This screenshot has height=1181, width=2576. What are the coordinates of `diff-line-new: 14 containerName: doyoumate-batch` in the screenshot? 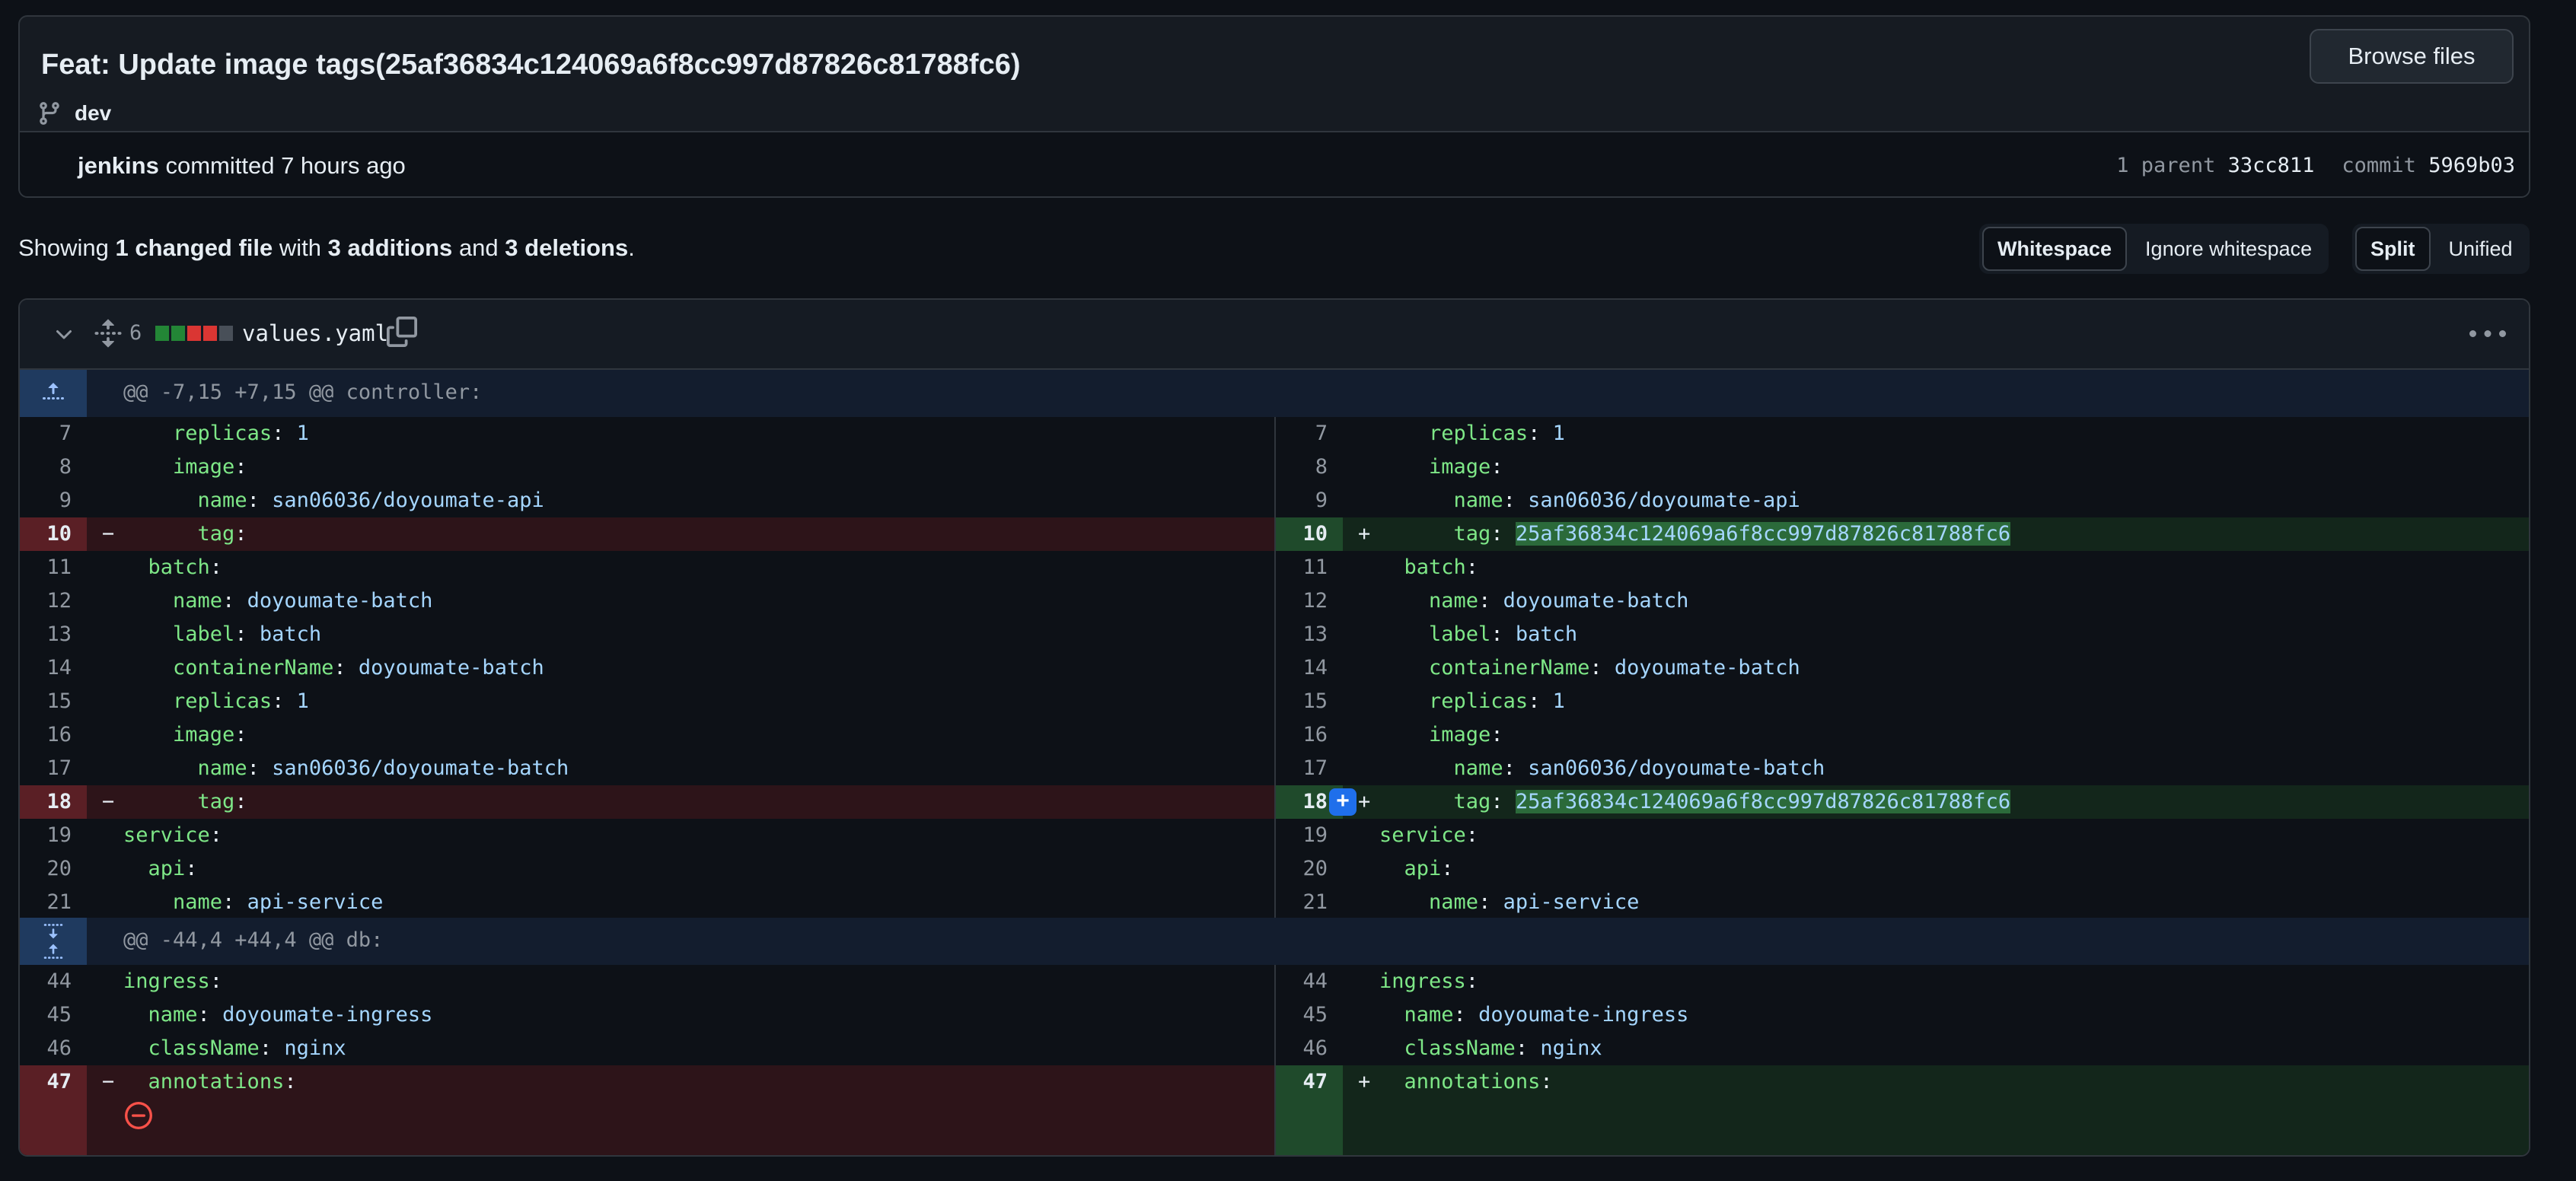 It's located at (1903, 668).